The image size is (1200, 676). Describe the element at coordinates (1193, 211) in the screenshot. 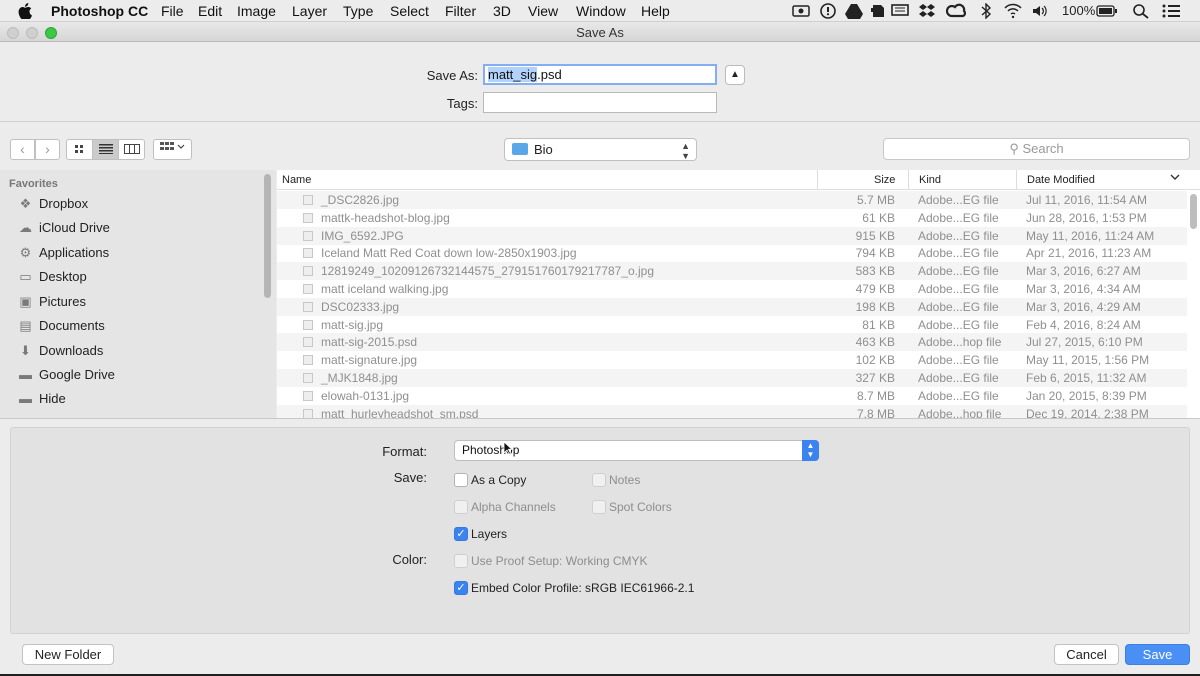

I see `file-list-scrollbar` at that location.